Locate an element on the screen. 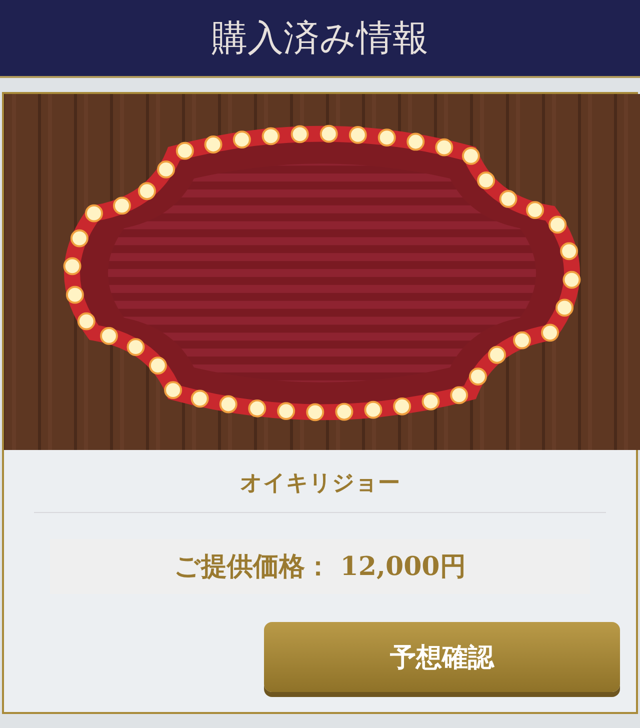 Image resolution: width=640 pixels, height=728 pixels. page-title: 購入済み情報 is located at coordinates (320, 38).